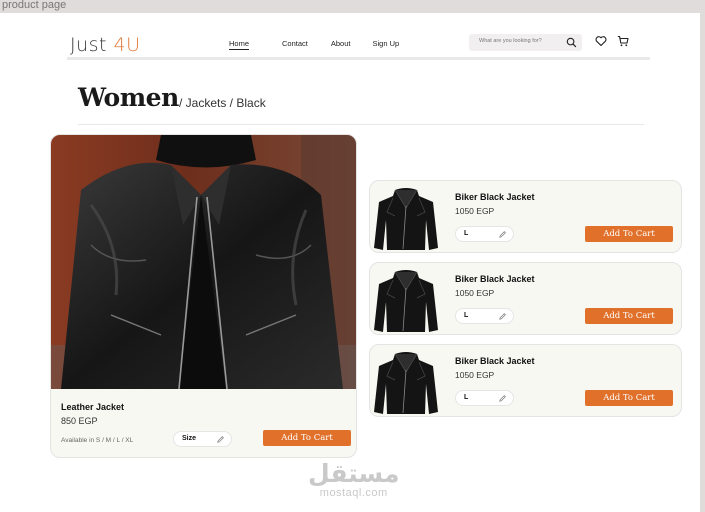 The width and height of the screenshot is (705, 512). I want to click on main-nav: Home Contact About Sign Up, so click(314, 44).